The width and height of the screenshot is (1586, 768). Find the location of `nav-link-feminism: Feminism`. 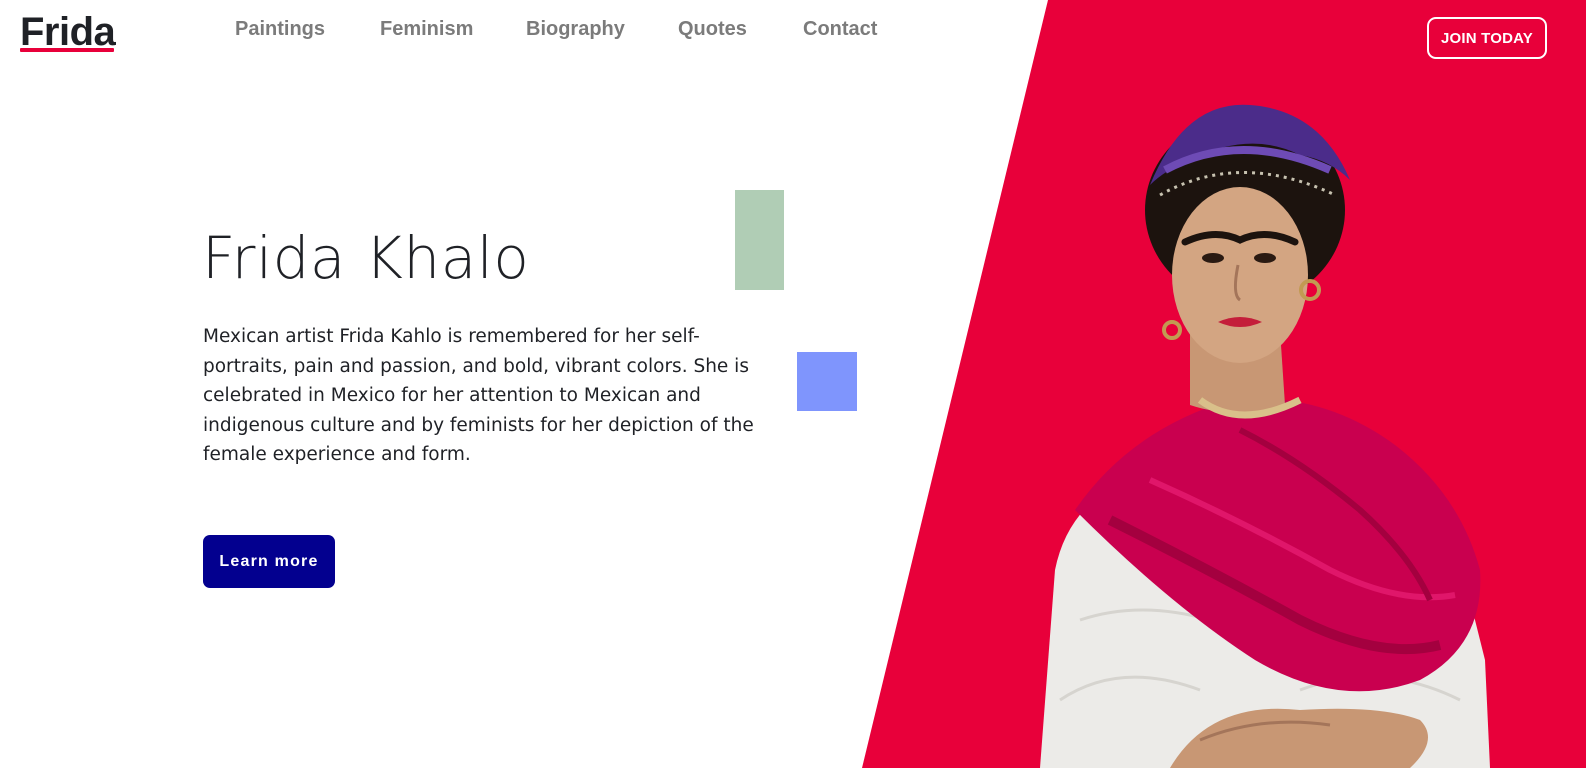

nav-link-feminism: Feminism is located at coordinates (426, 29).